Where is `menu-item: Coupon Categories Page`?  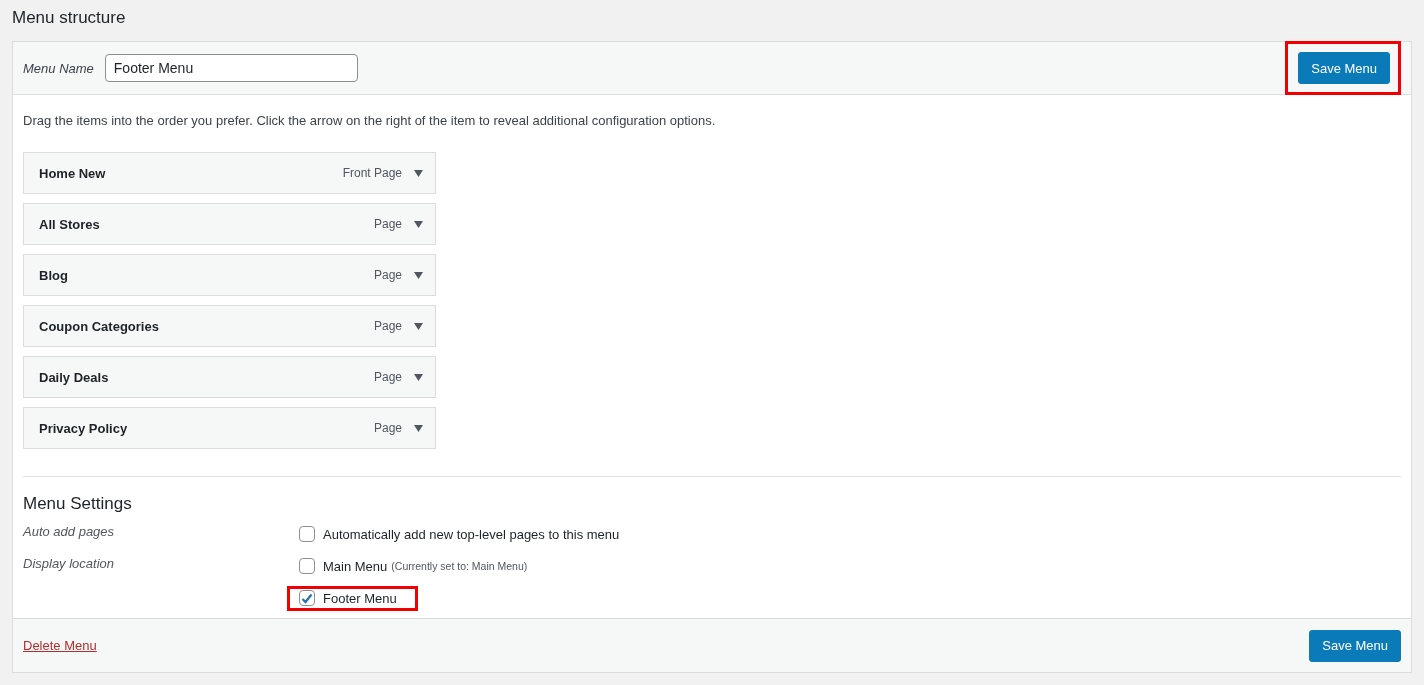
menu-item: Coupon Categories Page is located at coordinates (229, 326).